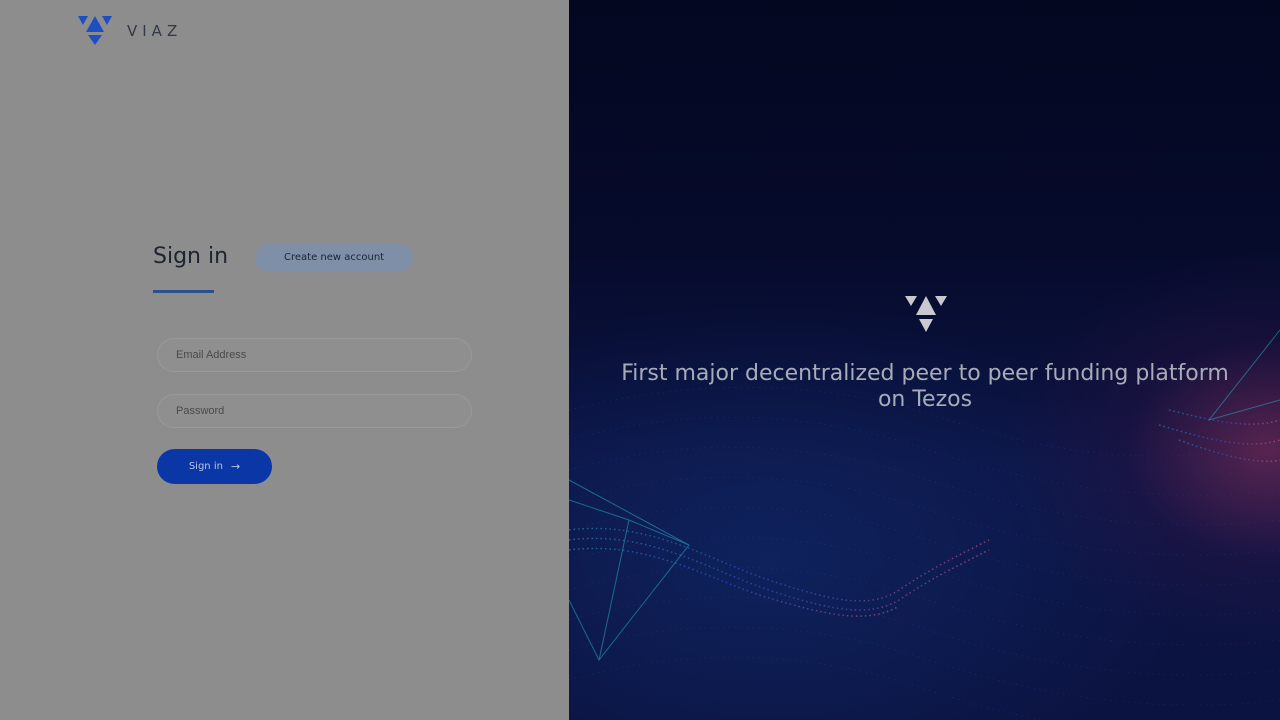 The height and width of the screenshot is (720, 1280). What do you see at coordinates (191, 256) in the screenshot?
I see `tab-sign-in-label: Sign in` at bounding box center [191, 256].